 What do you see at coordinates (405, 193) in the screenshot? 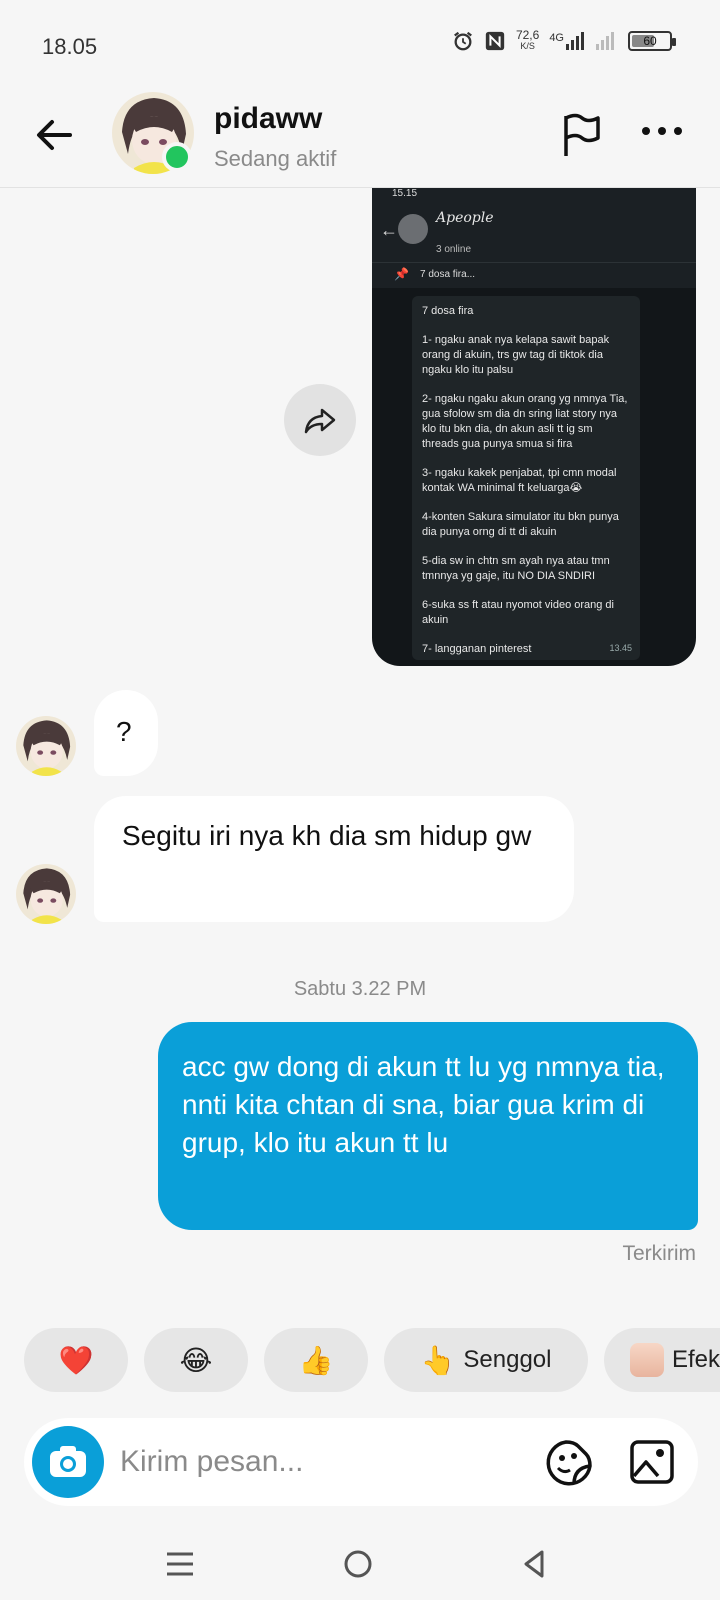
I see `screenshot-time: 15.15` at bounding box center [405, 193].